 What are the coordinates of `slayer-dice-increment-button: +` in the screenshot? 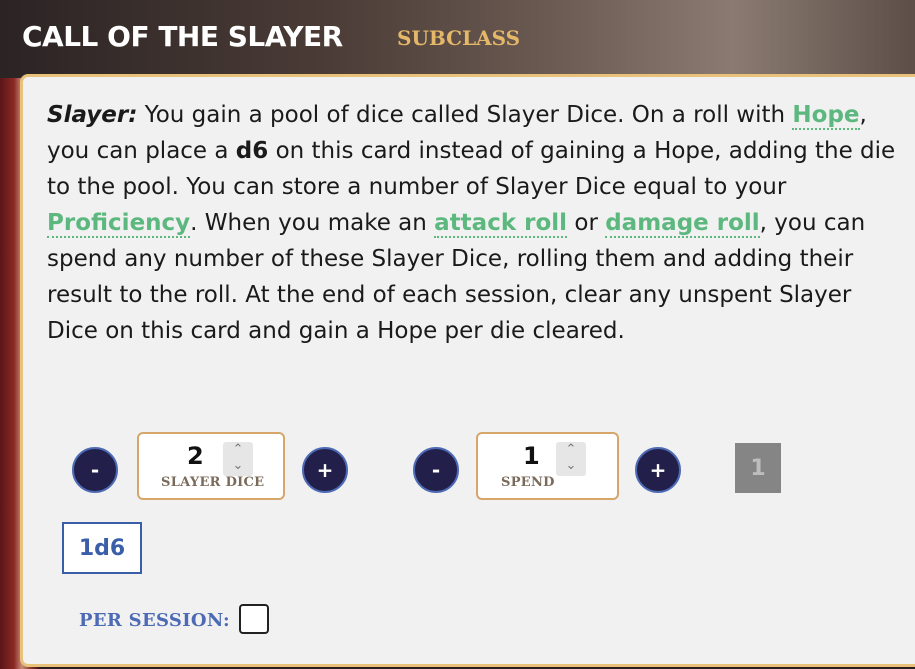 It's located at (325, 470).